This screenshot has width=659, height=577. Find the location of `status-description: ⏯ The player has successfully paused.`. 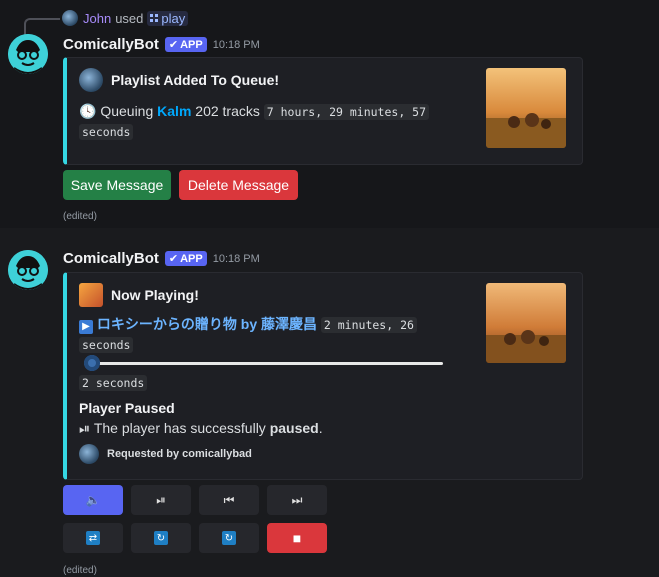

status-description: ⏯ The player has successfully paused. is located at coordinates (201, 428).